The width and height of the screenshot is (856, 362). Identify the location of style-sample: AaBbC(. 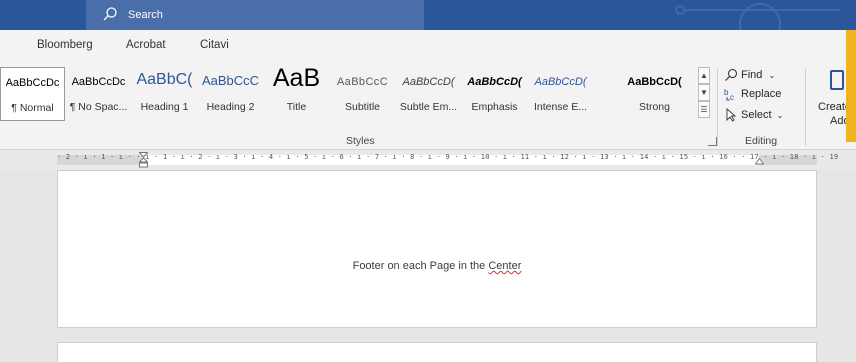
(164, 79).